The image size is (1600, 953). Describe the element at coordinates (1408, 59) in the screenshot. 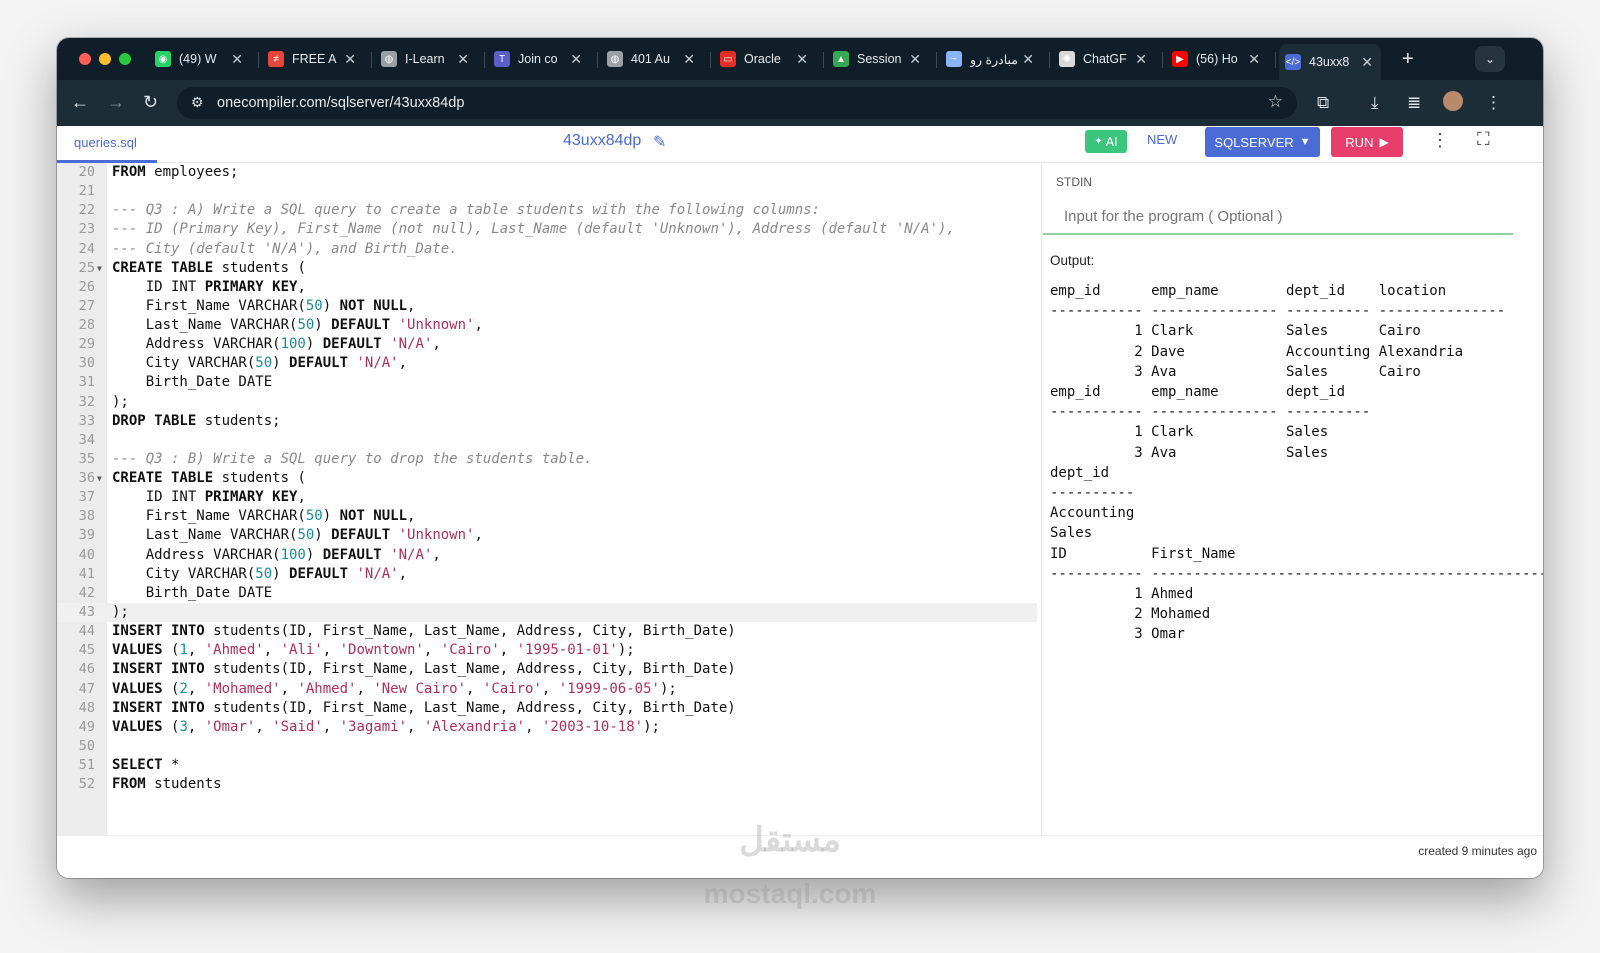

I see `new-tab-button: +` at that location.